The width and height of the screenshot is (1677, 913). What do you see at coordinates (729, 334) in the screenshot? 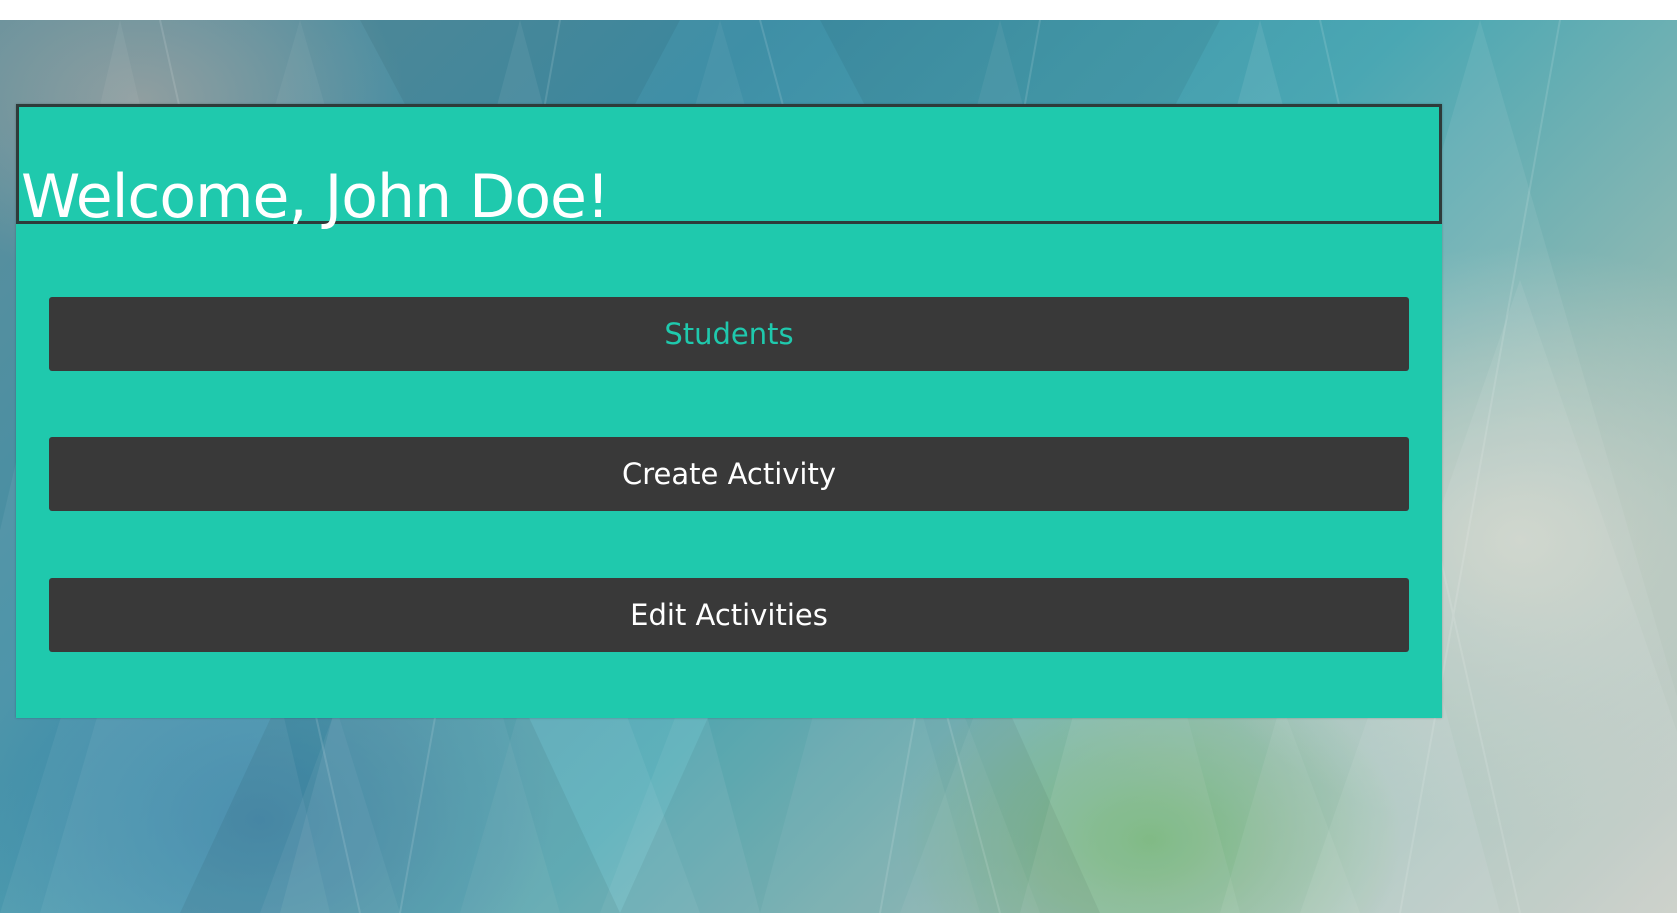
I see `students-button: Students` at bounding box center [729, 334].